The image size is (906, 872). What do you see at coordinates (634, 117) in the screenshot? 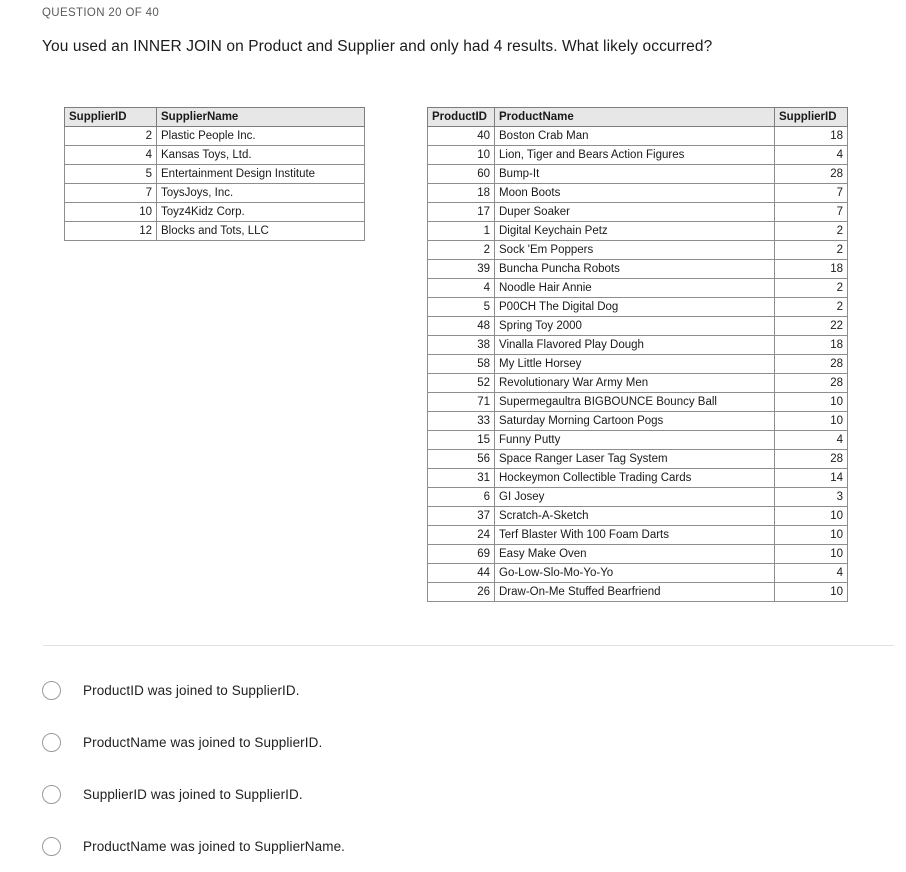
I see `product-col-productname: ProductName` at bounding box center [634, 117].